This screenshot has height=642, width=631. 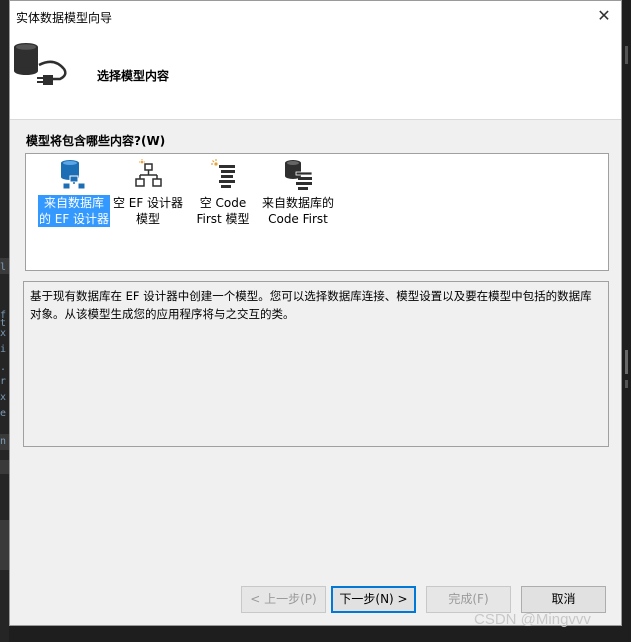 I want to click on ide-code-char: i, so click(x=3, y=349).